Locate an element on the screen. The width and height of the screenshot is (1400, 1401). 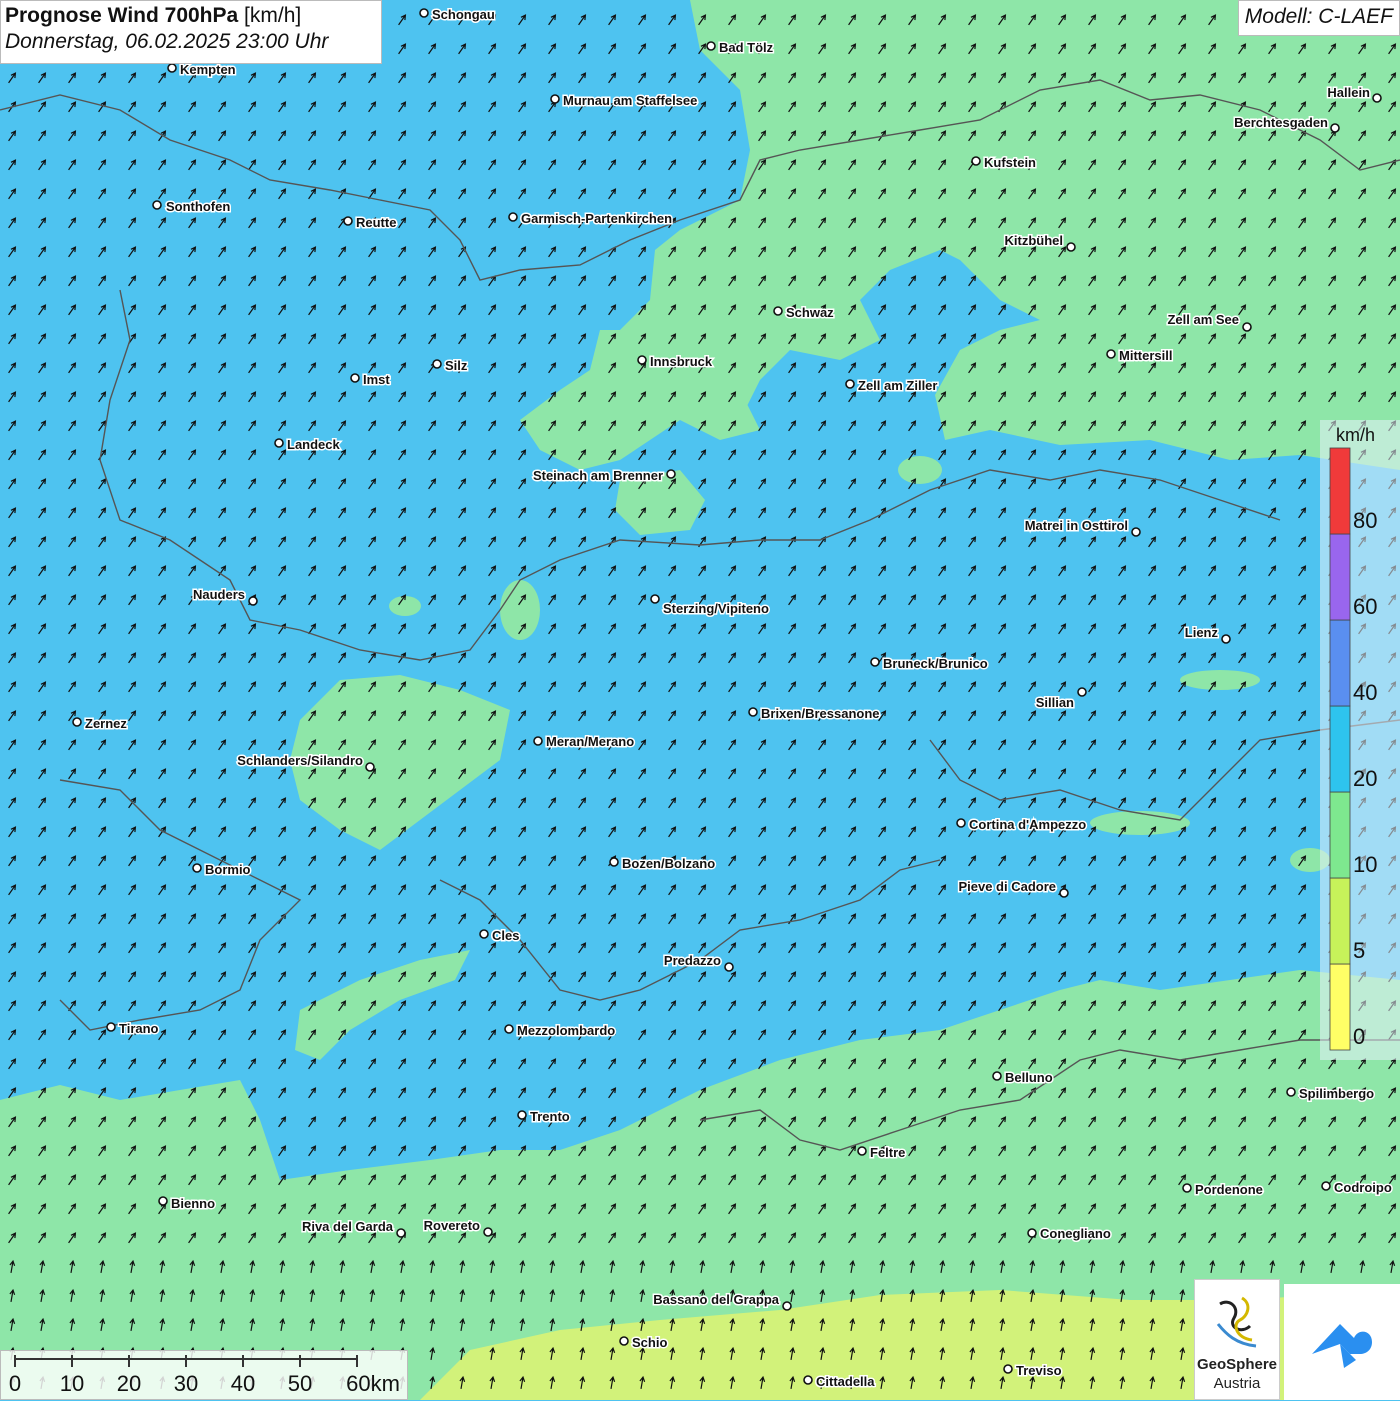
city-label: Kufstein is located at coordinates (1010, 162).